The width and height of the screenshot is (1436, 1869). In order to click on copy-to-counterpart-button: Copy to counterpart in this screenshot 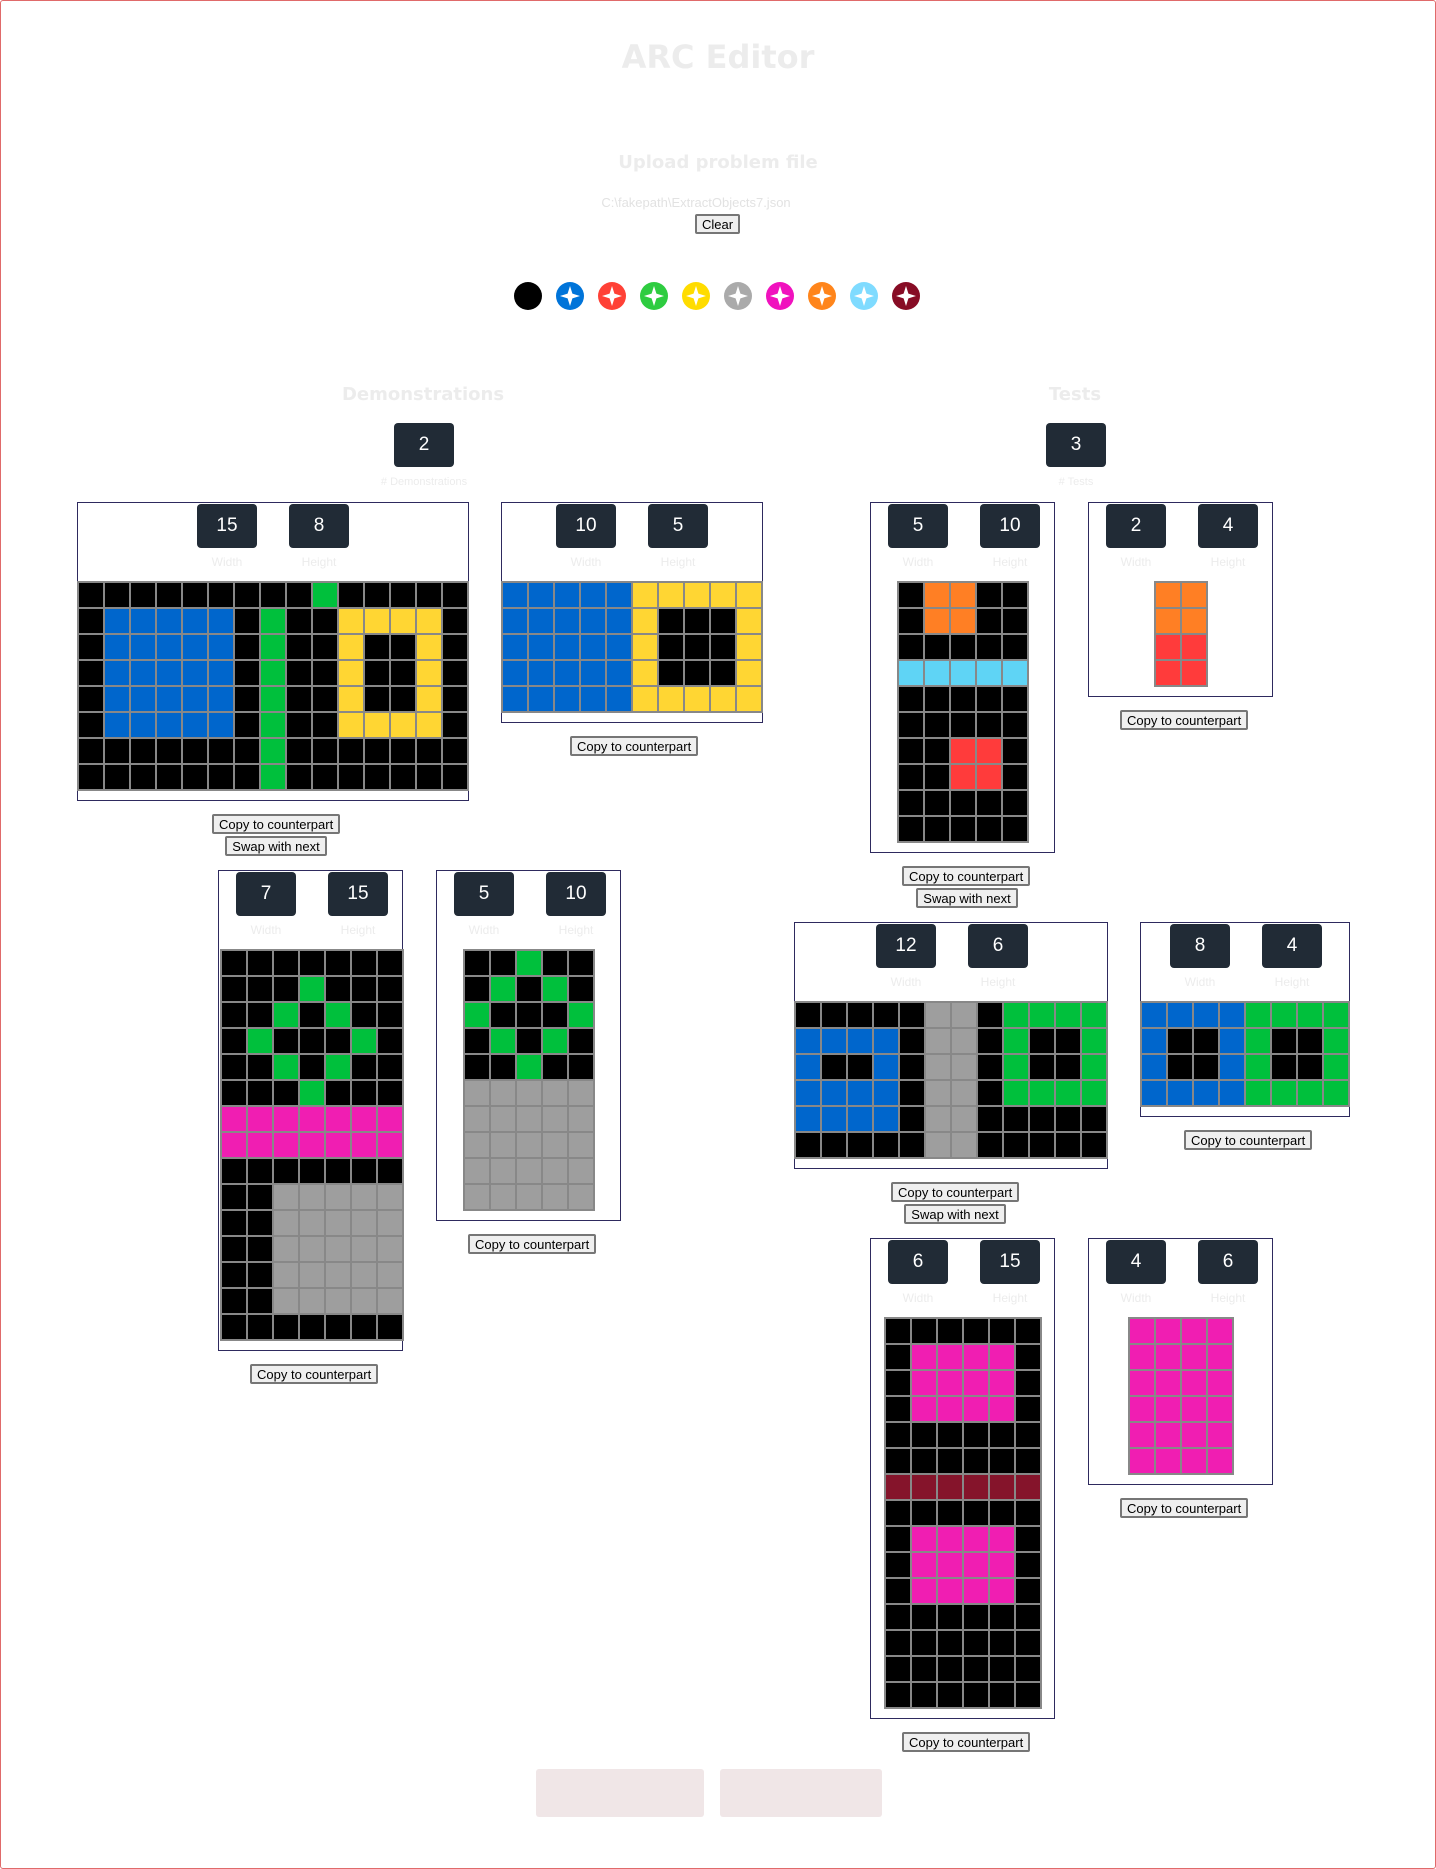, I will do `click(1184, 1508)`.